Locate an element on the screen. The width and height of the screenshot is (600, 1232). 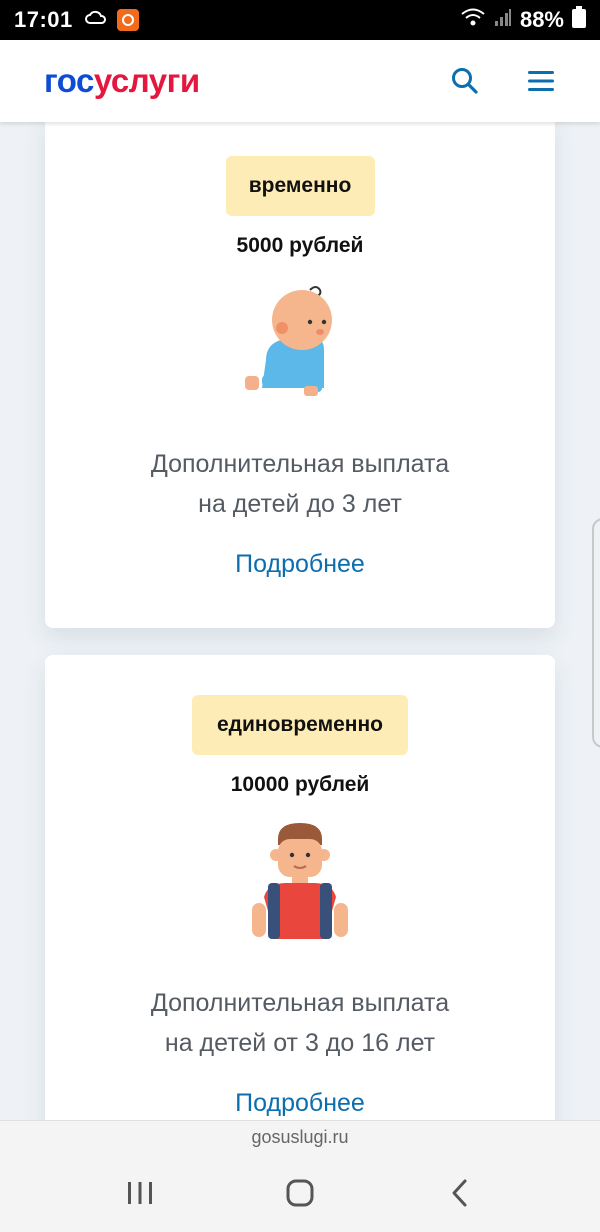
system-nav-bar is located at coordinates (300, 1193).